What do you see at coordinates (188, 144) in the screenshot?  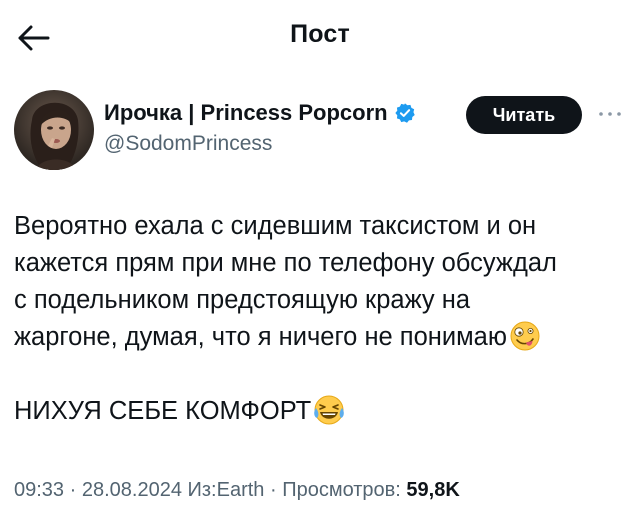 I see `author-handle: @SodomPrincess` at bounding box center [188, 144].